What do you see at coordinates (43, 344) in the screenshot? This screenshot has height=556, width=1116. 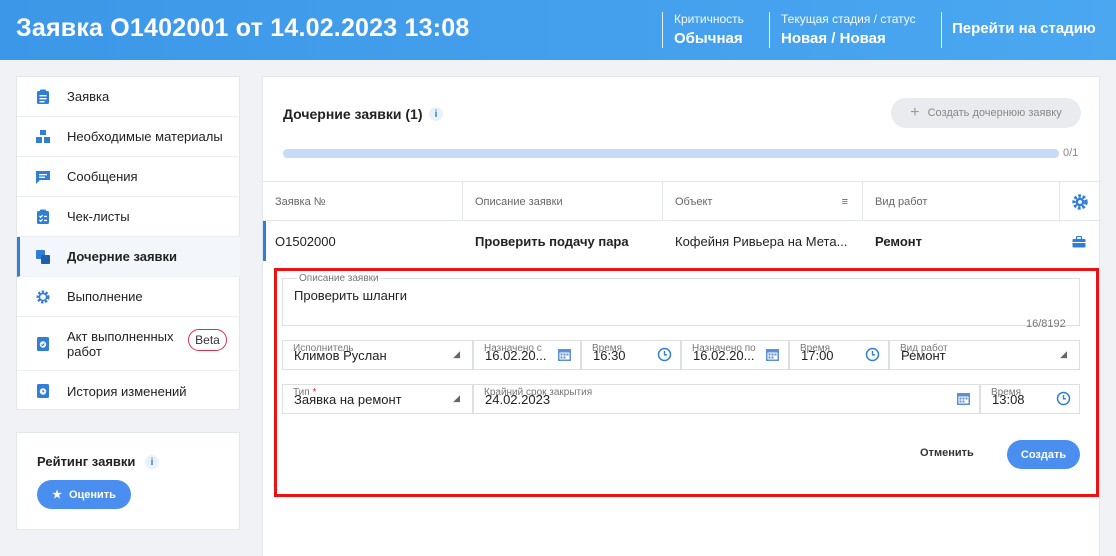 I see `document-check-icon` at bounding box center [43, 344].